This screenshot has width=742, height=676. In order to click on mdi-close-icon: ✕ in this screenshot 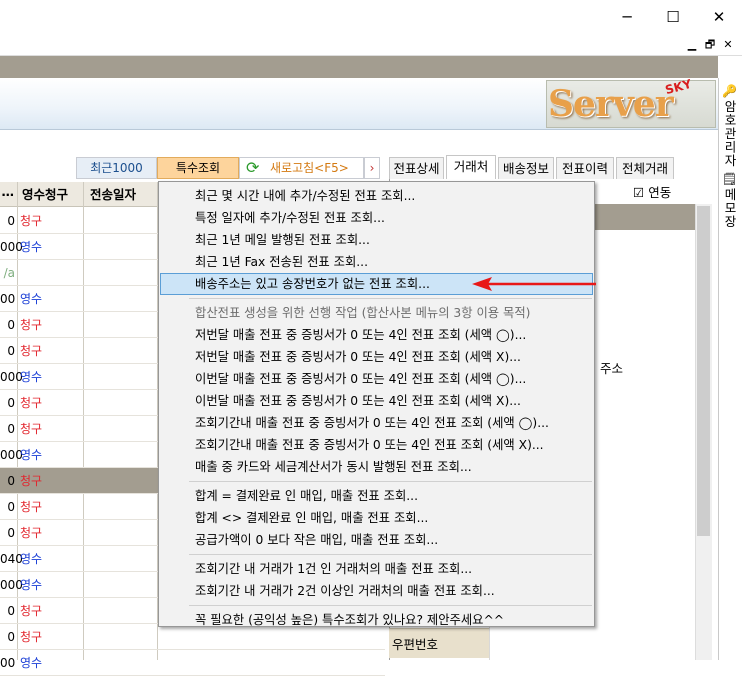, I will do `click(728, 44)`.